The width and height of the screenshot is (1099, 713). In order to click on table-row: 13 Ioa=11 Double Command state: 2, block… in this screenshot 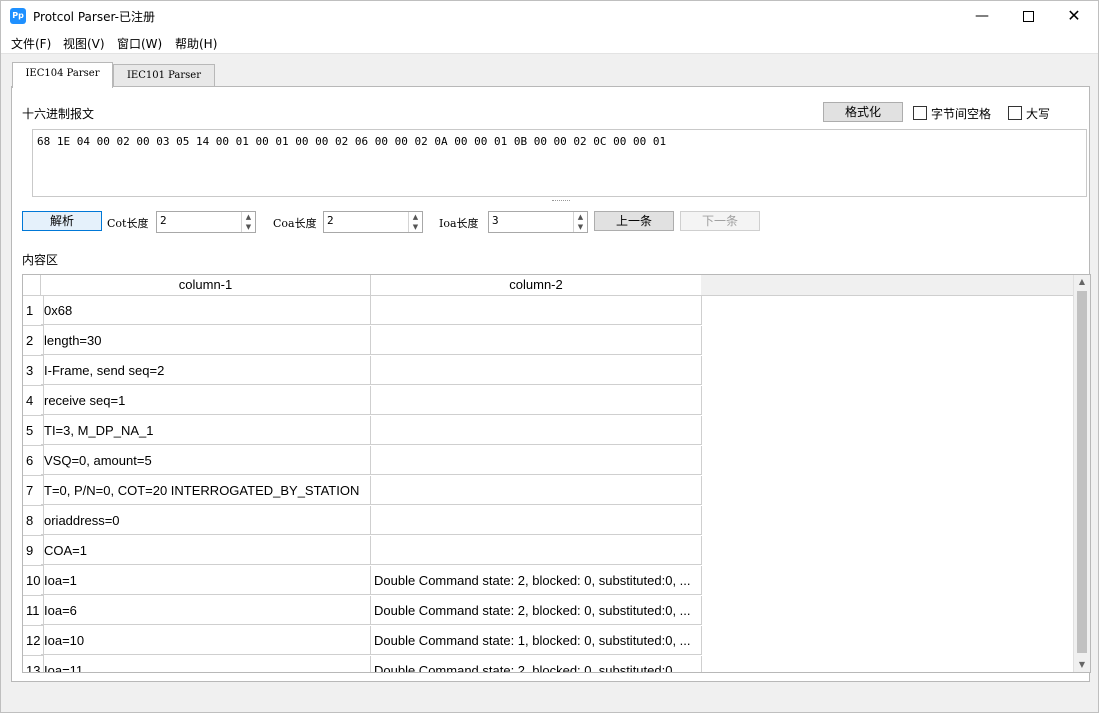, I will do `click(362, 664)`.